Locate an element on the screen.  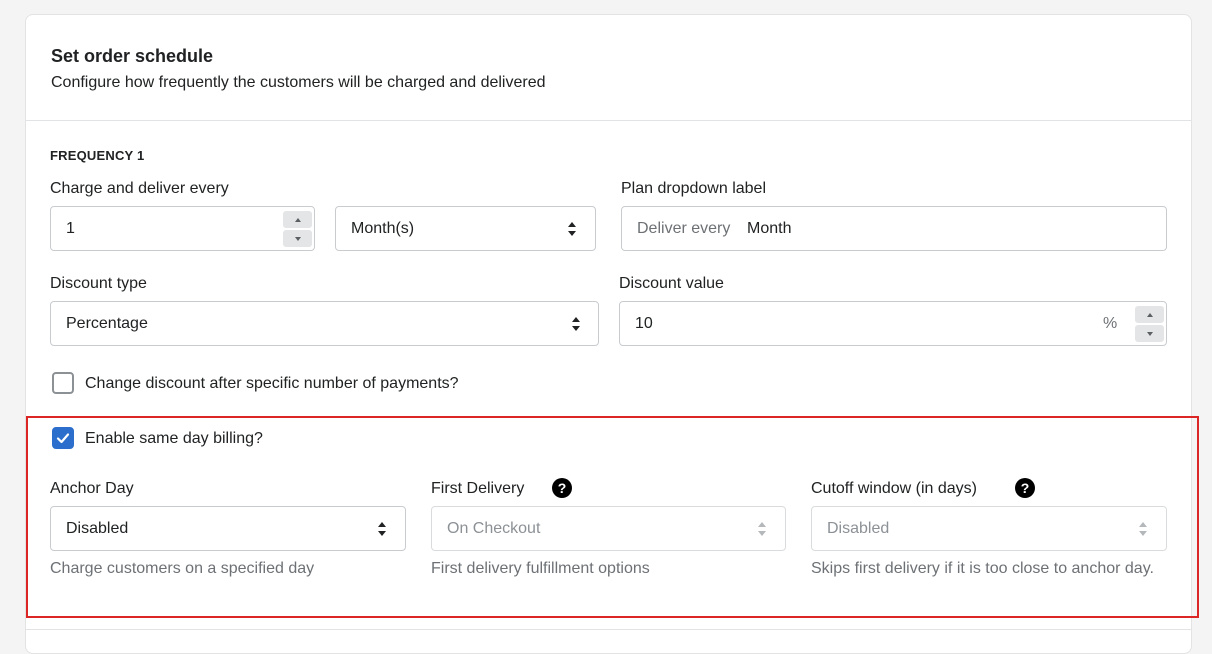
enable-same-day-checkbox is located at coordinates (63, 438).